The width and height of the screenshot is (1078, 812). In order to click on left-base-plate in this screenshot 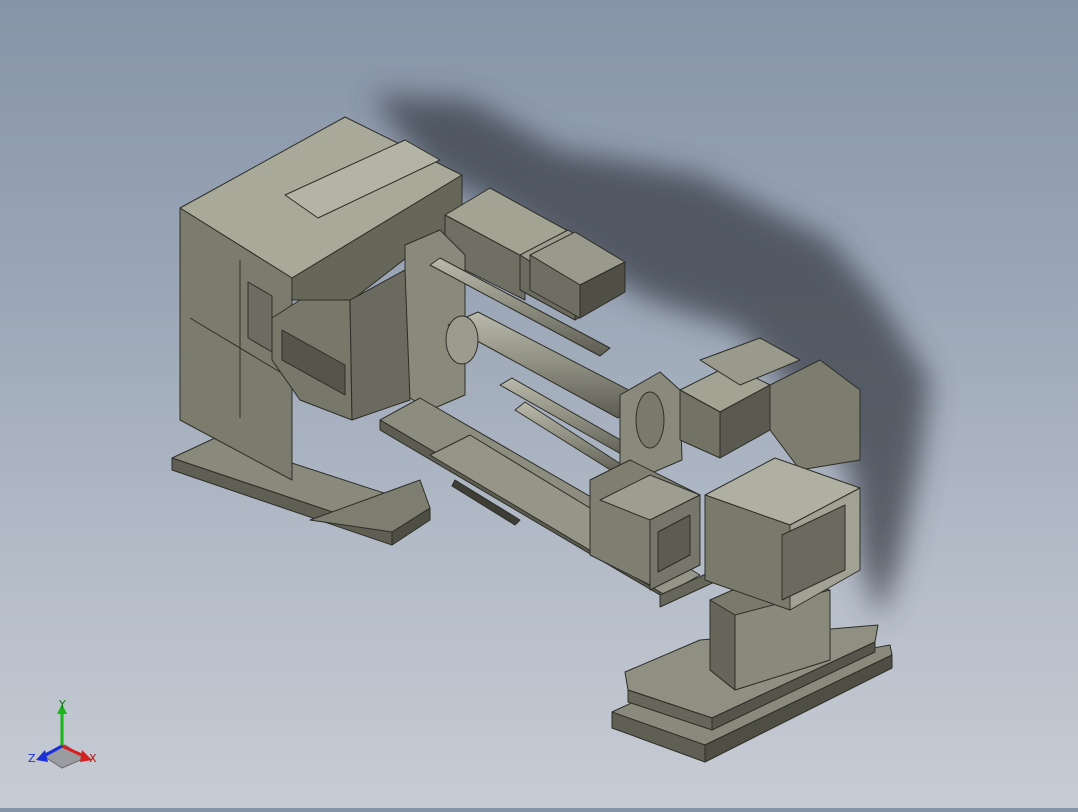, I will do `click(301, 491)`.